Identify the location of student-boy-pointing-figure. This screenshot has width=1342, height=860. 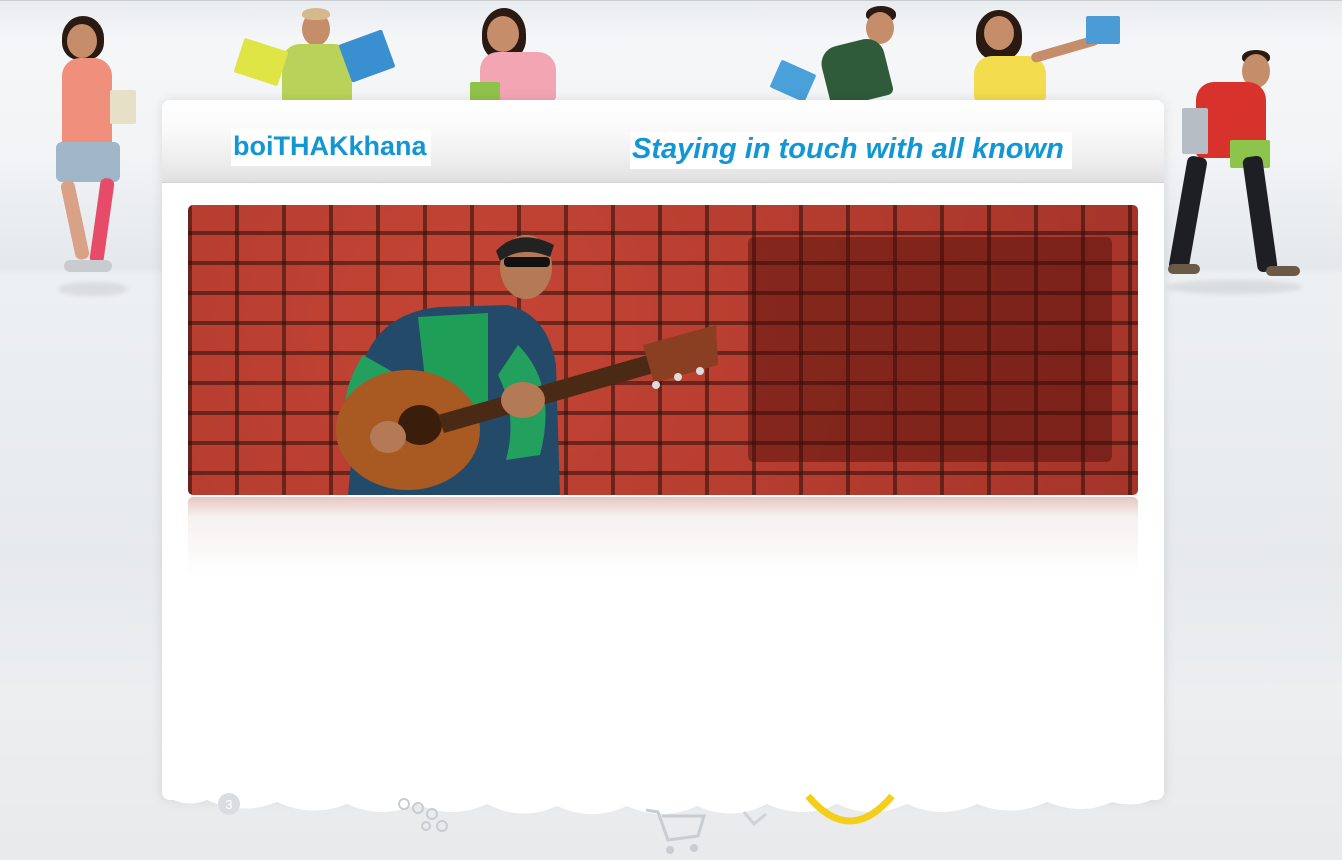
(838, 56).